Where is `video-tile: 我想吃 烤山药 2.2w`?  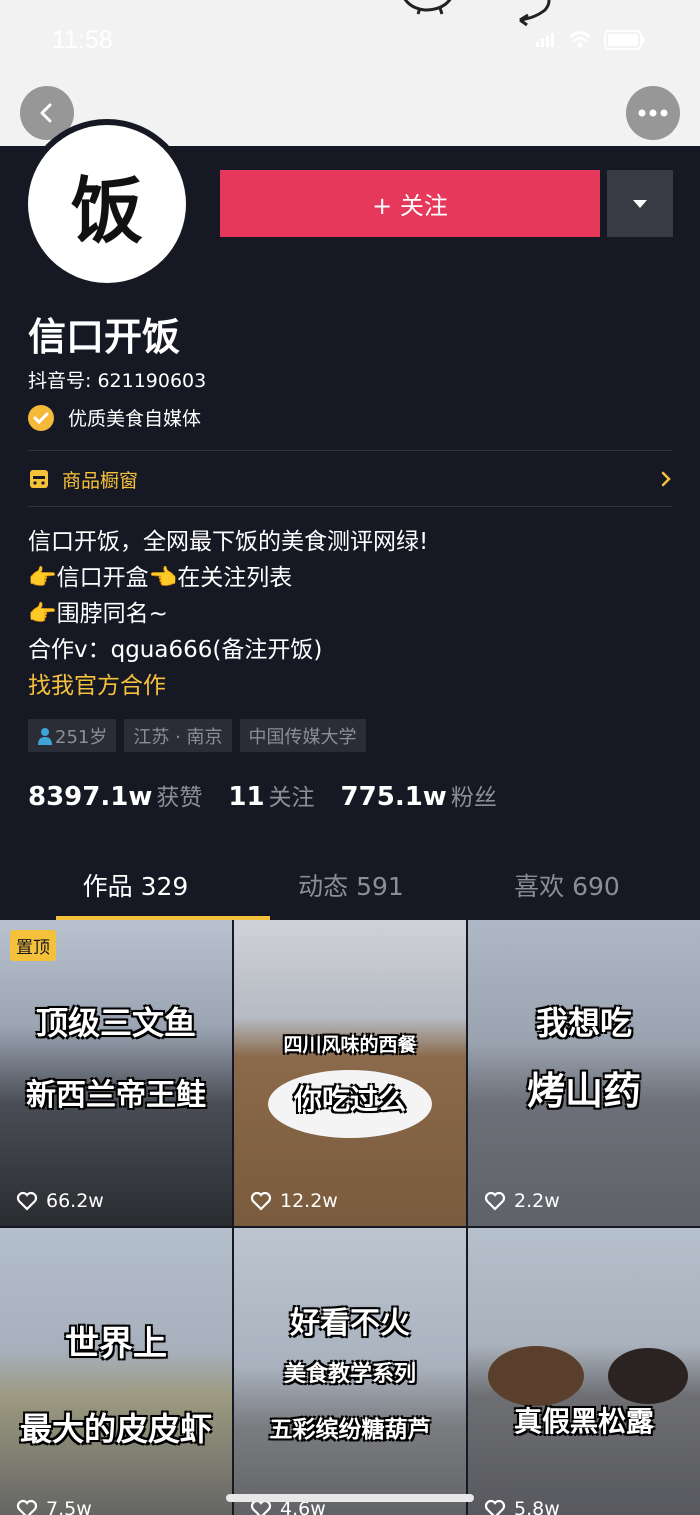
video-tile: 我想吃 烤山药 2.2w is located at coordinates (584, 1073).